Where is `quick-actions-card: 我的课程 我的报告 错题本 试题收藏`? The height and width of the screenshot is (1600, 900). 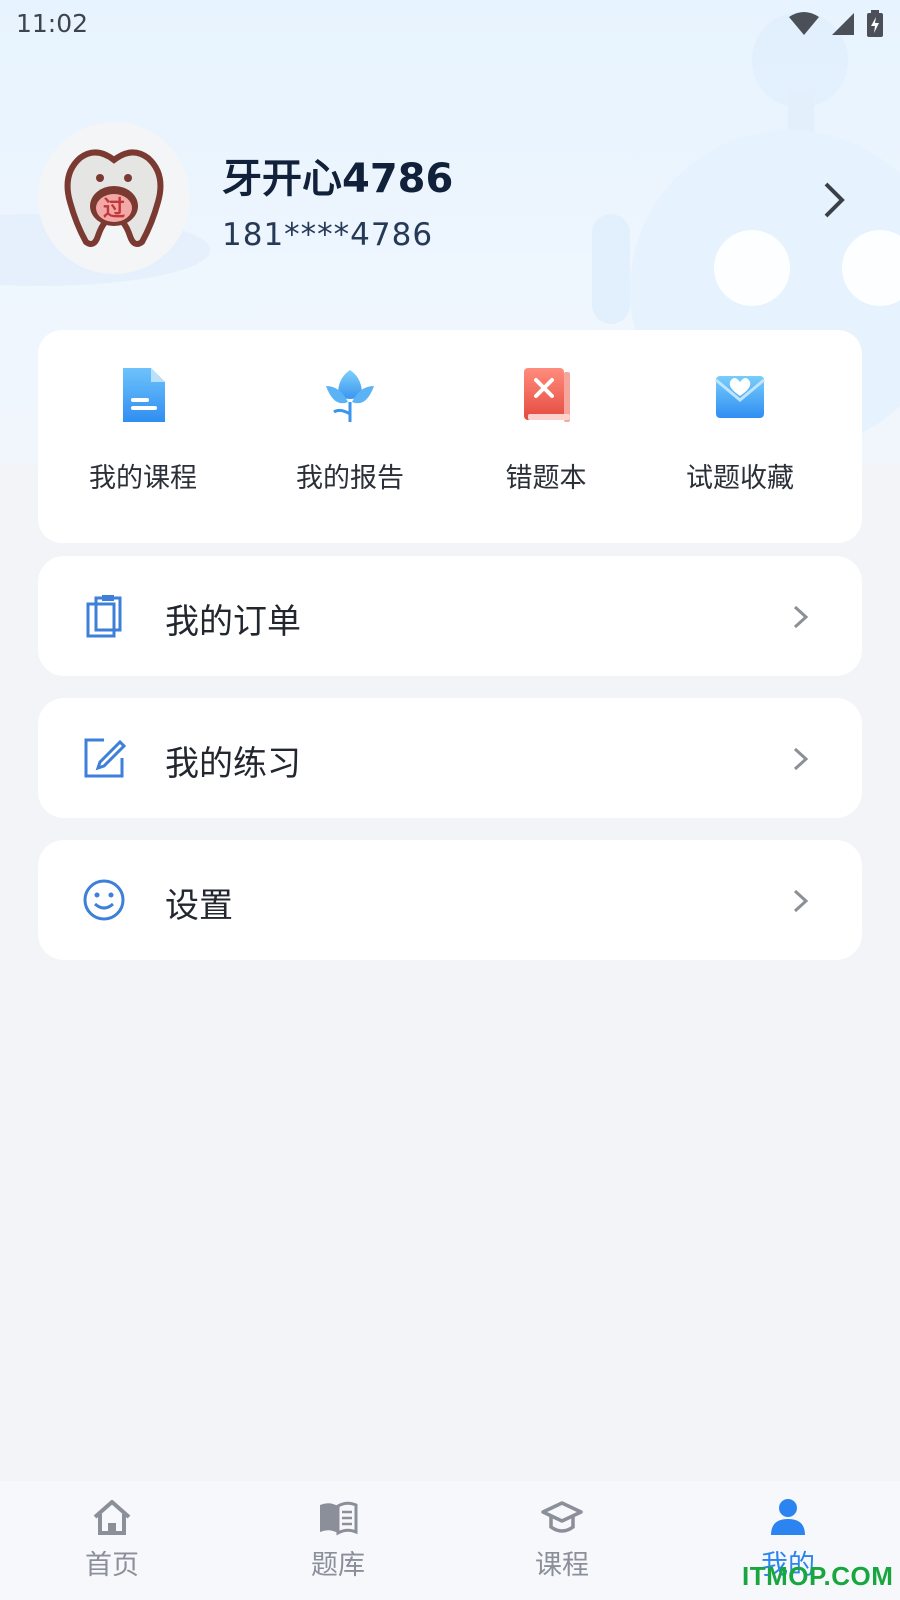
quick-actions-card: 我的课程 我的报告 错题本 试题收藏 is located at coordinates (450, 436).